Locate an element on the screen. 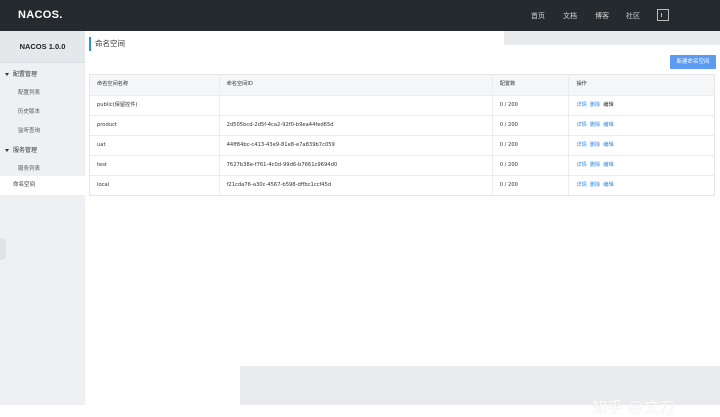 This screenshot has height=417, width=720. column-header-name: 命名空间名称 is located at coordinates (155, 85).